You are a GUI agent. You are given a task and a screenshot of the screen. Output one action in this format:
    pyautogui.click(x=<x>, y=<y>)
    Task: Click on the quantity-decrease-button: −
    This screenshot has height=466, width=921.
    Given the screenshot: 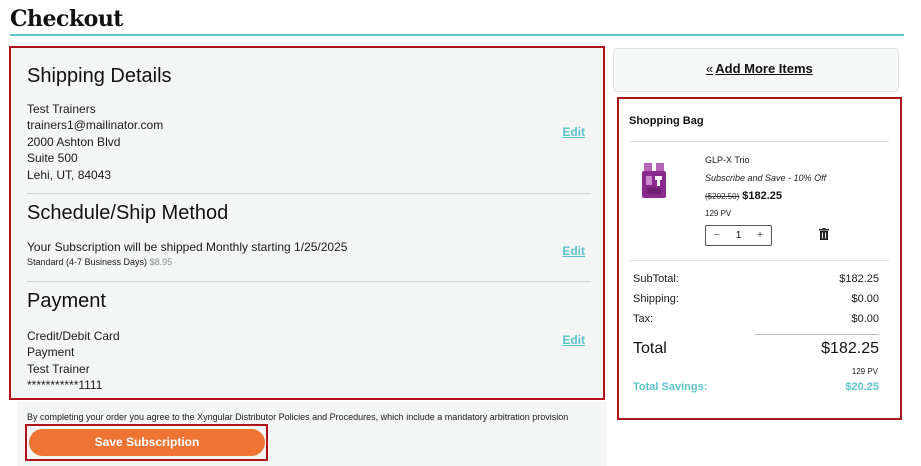 What is the action you would take?
    pyautogui.click(x=717, y=235)
    